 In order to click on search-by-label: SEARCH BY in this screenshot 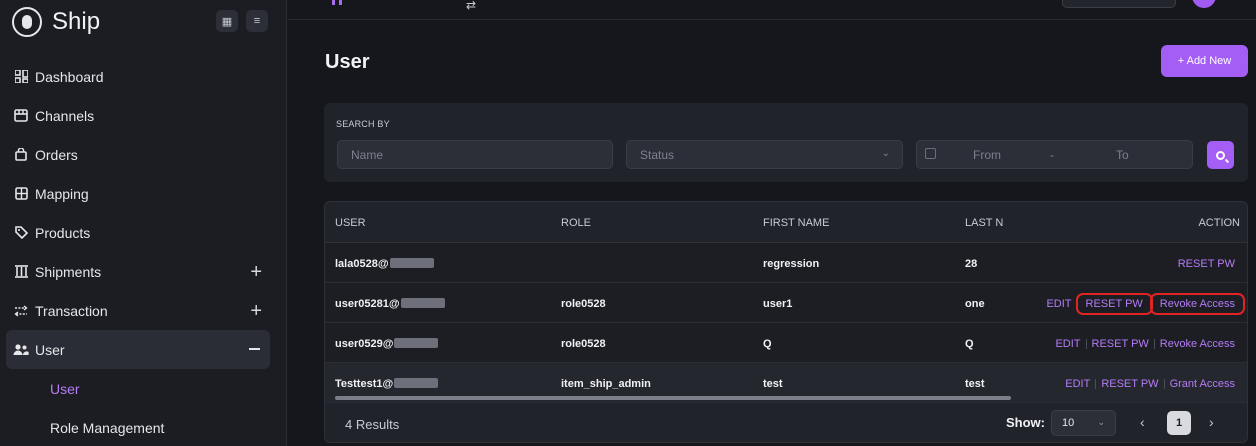, I will do `click(363, 124)`.